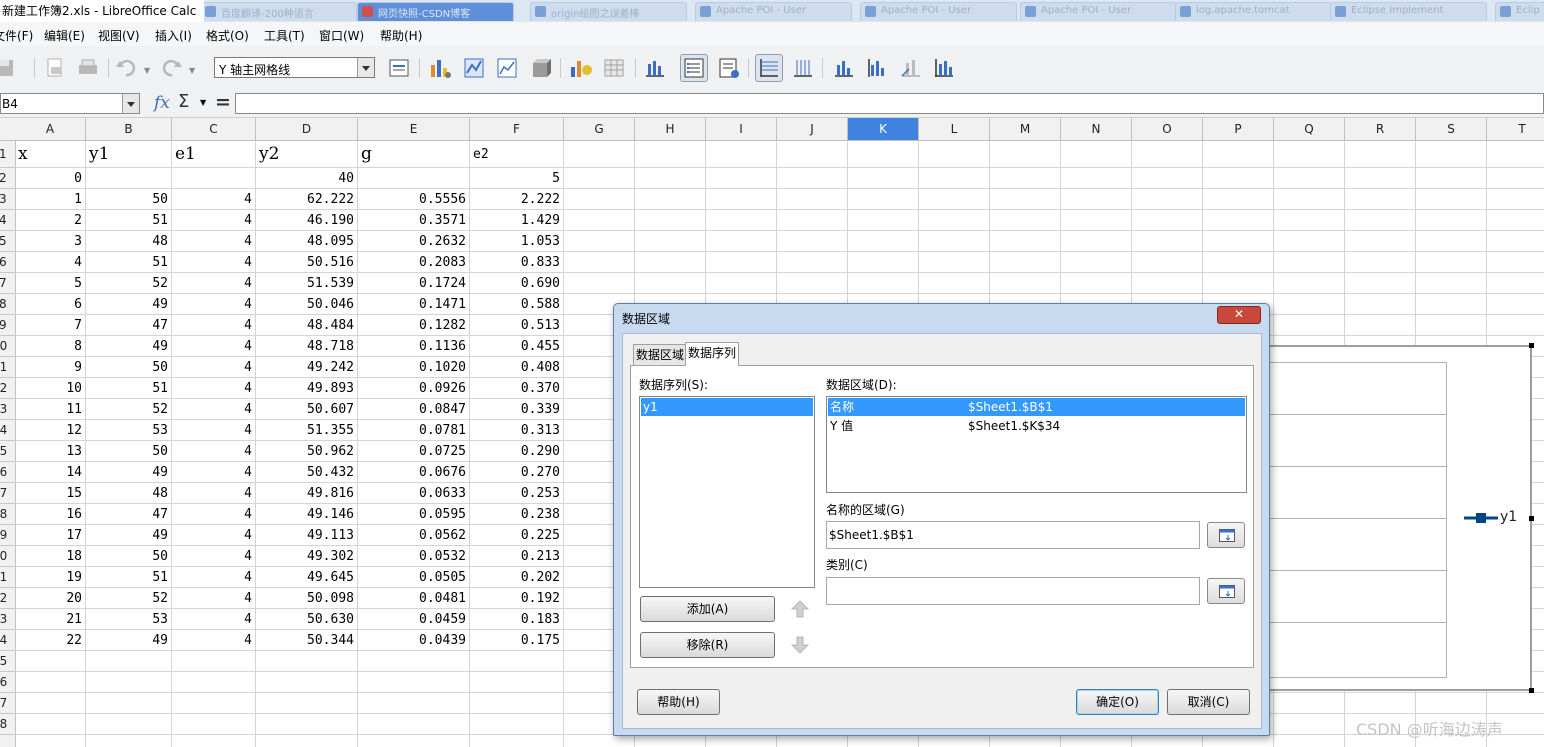  Describe the element at coordinates (678, 702) in the screenshot. I see `help-button: 帮助(H)` at that location.